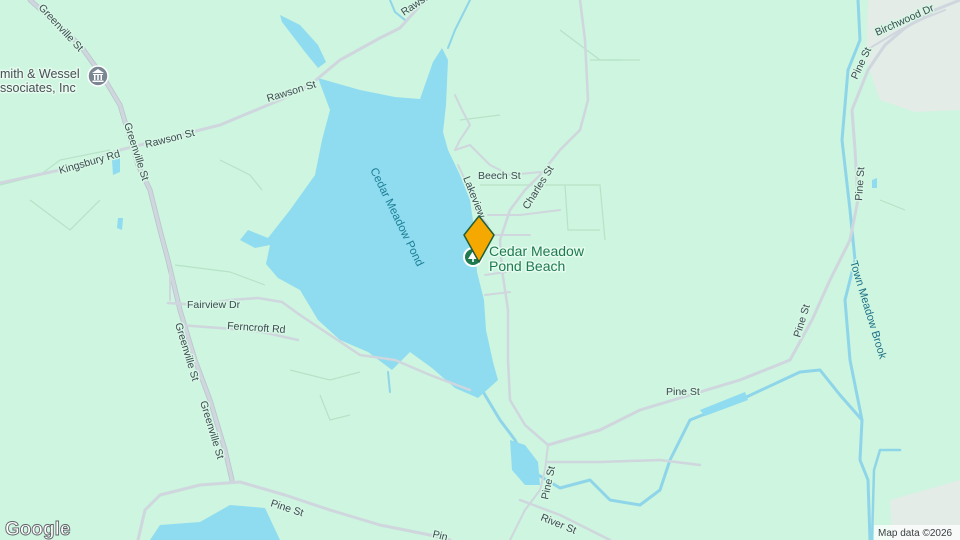 The height and width of the screenshot is (540, 960). What do you see at coordinates (38, 88) in the screenshot?
I see `poi-label: ssociates, Inc` at bounding box center [38, 88].